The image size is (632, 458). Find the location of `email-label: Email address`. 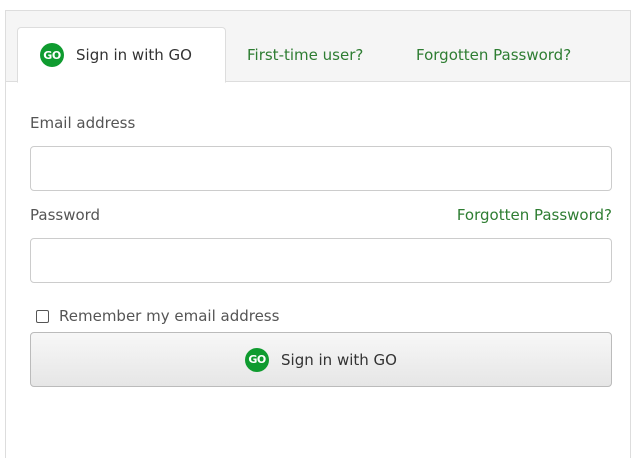

email-label: Email address is located at coordinates (83, 123).